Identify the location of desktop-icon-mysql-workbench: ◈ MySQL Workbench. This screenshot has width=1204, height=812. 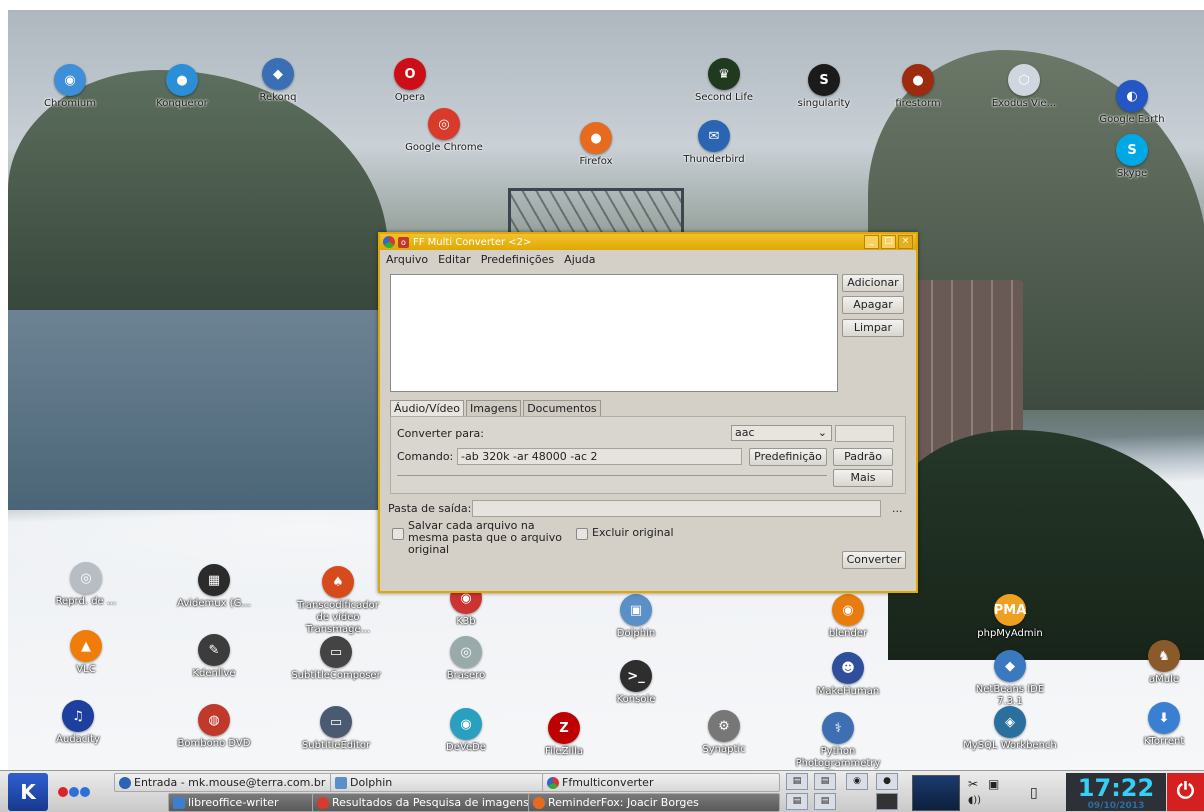
(1010, 729).